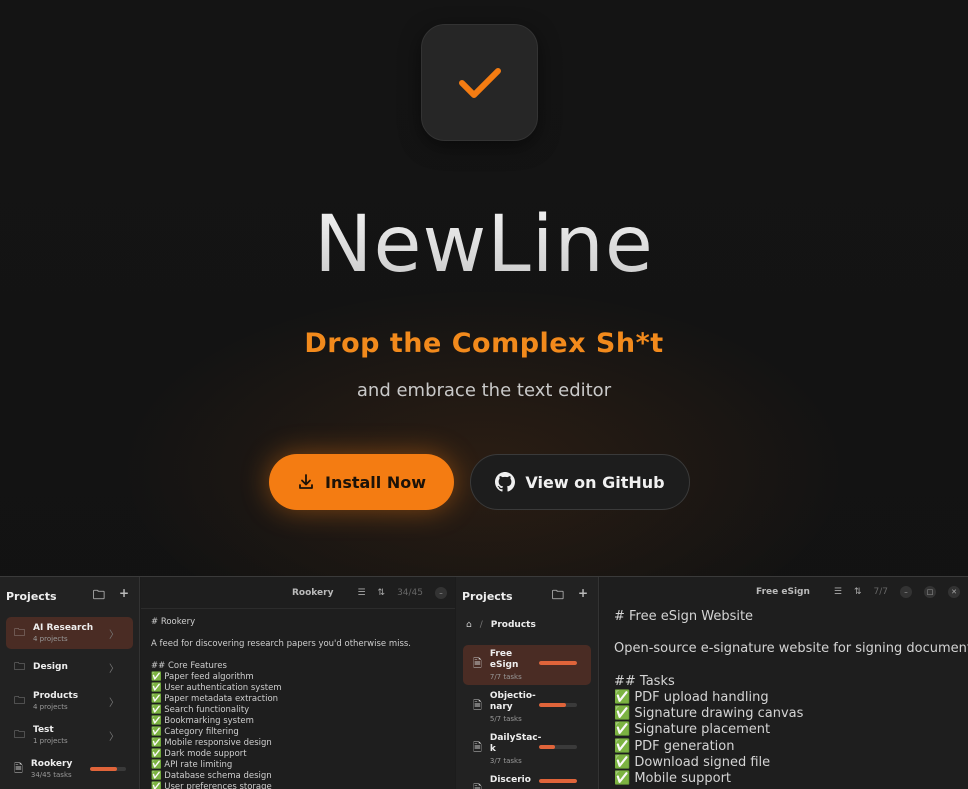 This screenshot has height=789, width=968. Describe the element at coordinates (50, 667) in the screenshot. I see `project-name: Design` at that location.